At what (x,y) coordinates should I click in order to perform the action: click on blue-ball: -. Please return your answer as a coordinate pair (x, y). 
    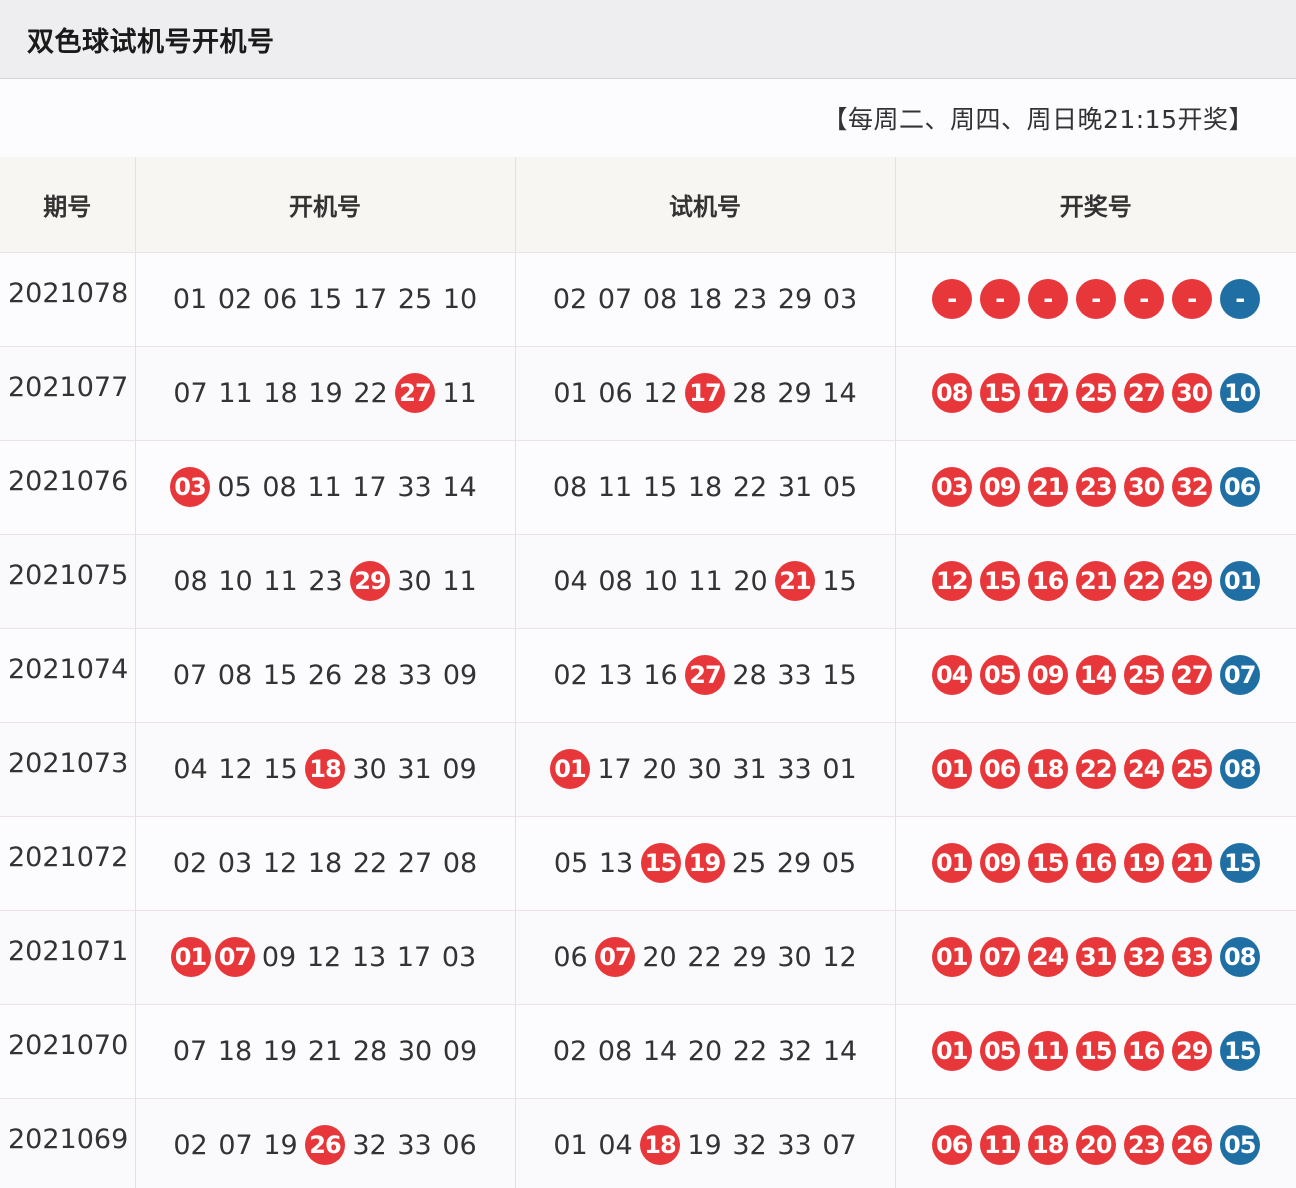
    Looking at the image, I should click on (1239, 299).